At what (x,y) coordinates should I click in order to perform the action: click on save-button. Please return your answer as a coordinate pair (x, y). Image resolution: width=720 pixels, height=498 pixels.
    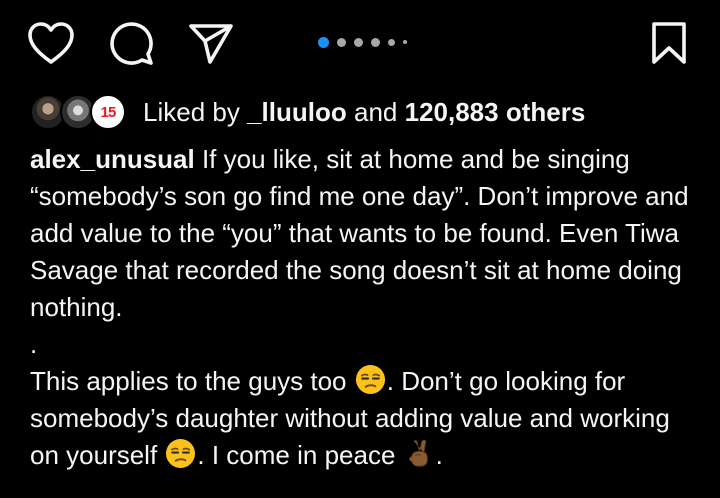
    Looking at the image, I should click on (669, 43).